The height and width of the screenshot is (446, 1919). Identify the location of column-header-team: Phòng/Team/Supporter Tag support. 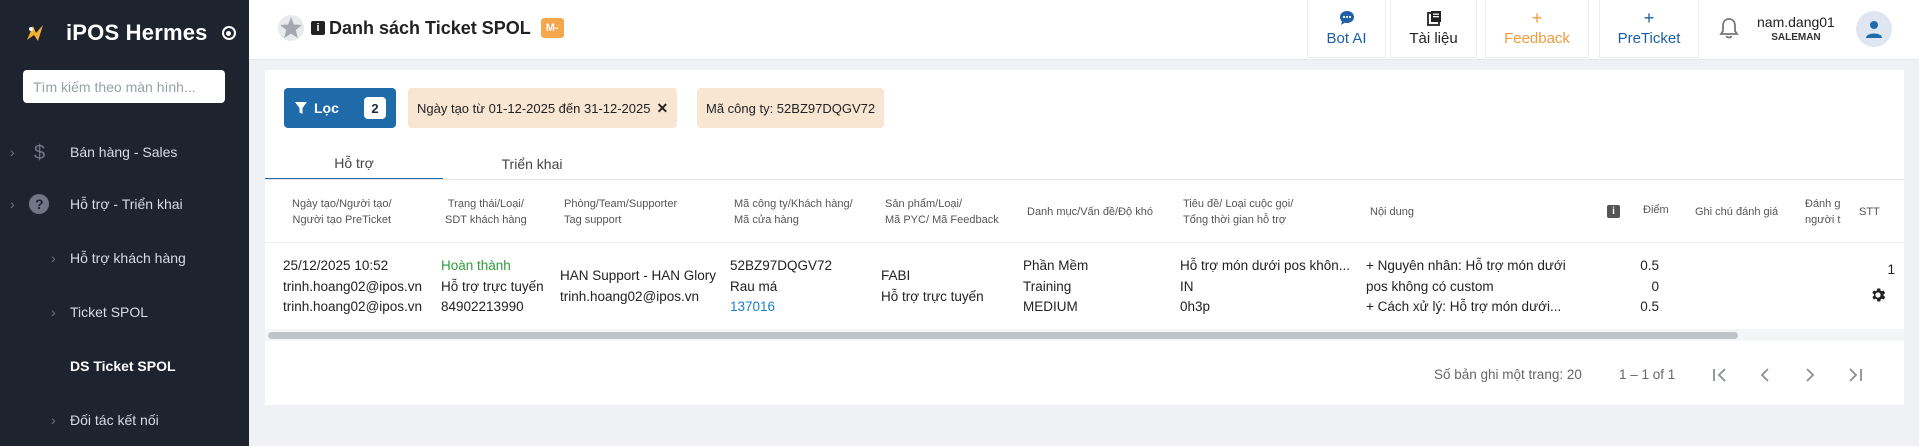
(620, 212).